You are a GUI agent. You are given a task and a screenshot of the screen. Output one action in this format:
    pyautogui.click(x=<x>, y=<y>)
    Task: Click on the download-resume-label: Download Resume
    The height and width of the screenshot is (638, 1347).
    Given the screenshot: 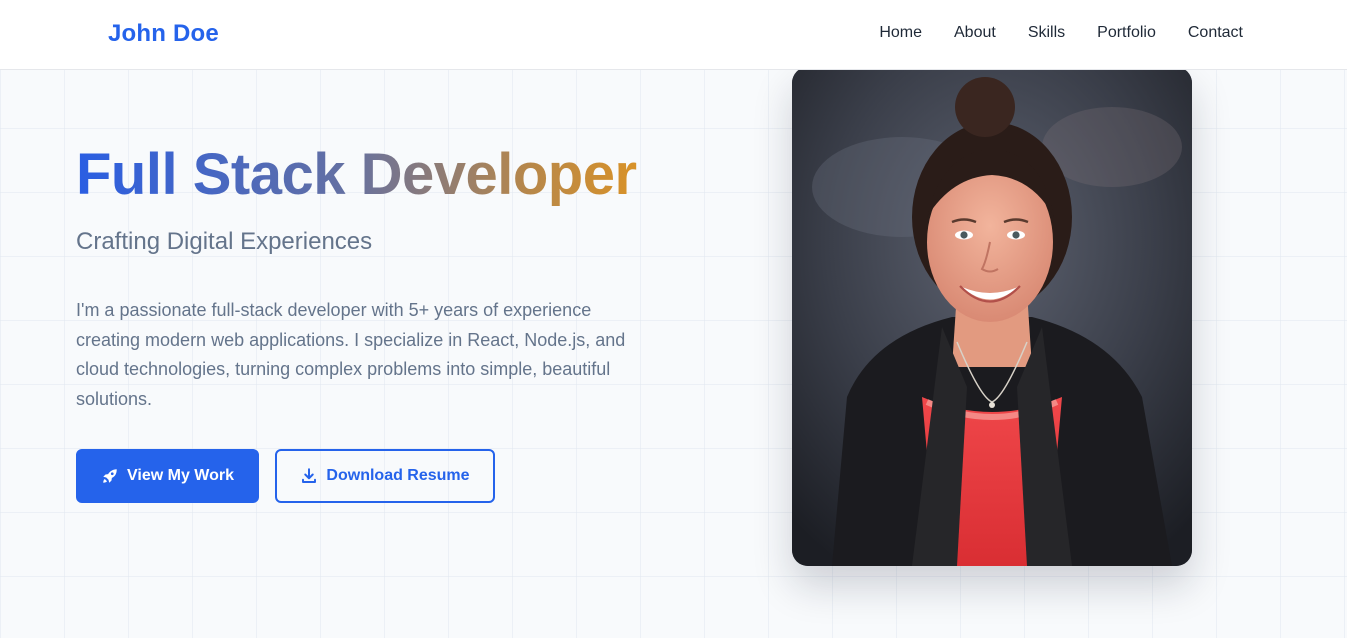 What is the action you would take?
    pyautogui.click(x=398, y=476)
    